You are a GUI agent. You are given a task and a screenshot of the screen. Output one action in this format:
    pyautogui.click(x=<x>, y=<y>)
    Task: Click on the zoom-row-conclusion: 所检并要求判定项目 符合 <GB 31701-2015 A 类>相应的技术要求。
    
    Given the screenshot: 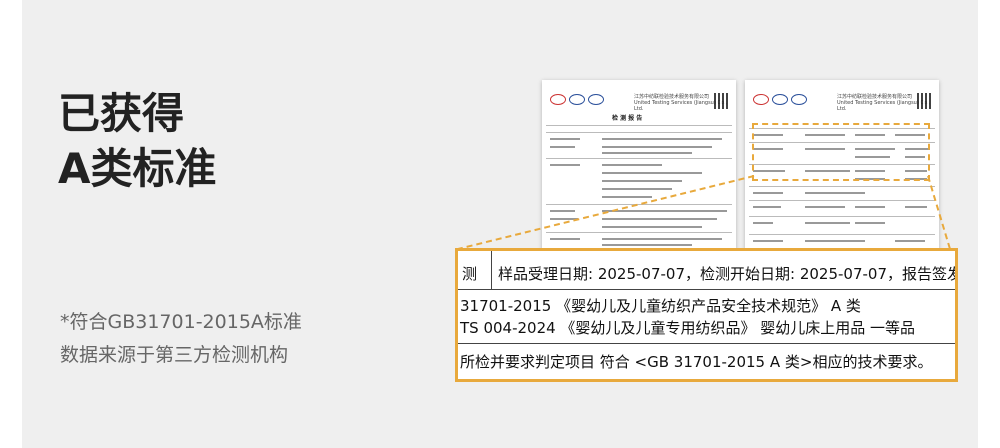 What is the action you would take?
    pyautogui.click(x=696, y=362)
    